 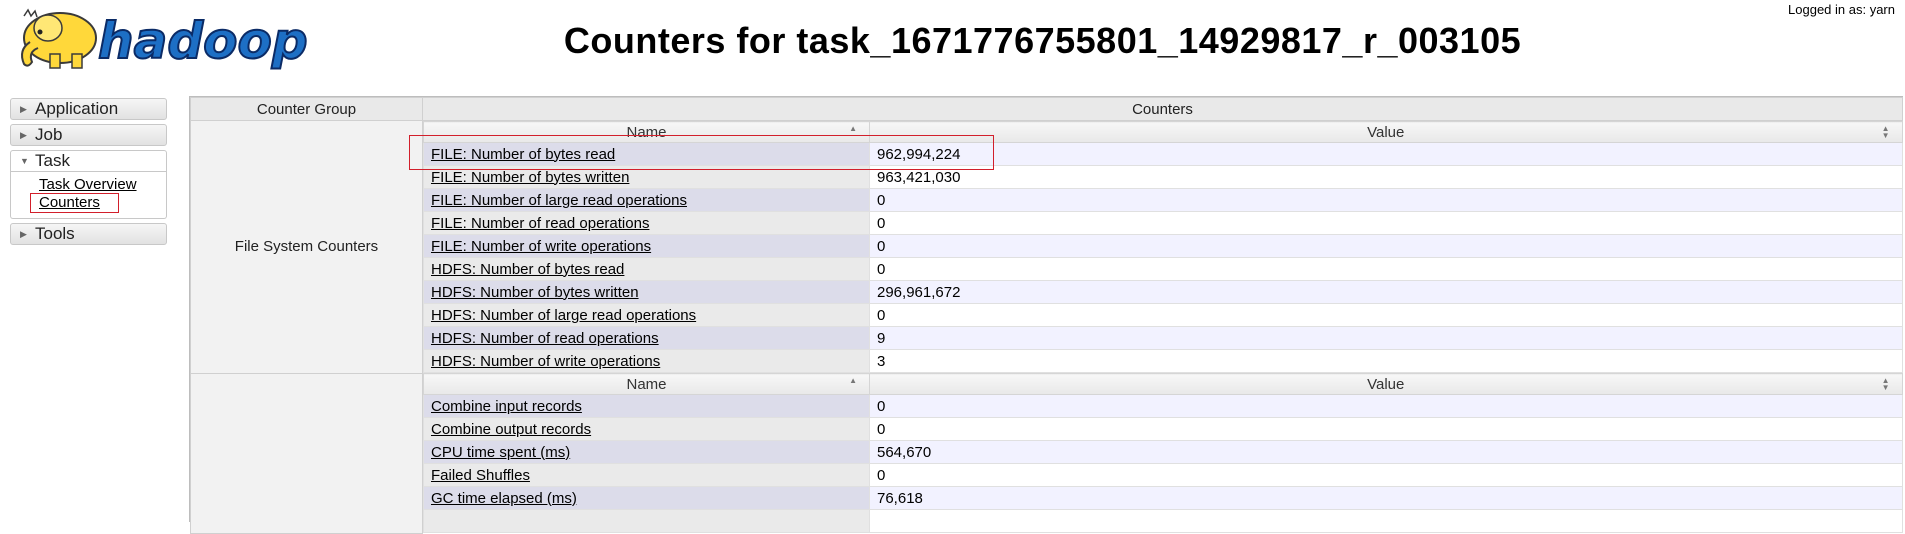 I want to click on table-row: HDFS: Number of large read operations 0, so click(x=1163, y=315).